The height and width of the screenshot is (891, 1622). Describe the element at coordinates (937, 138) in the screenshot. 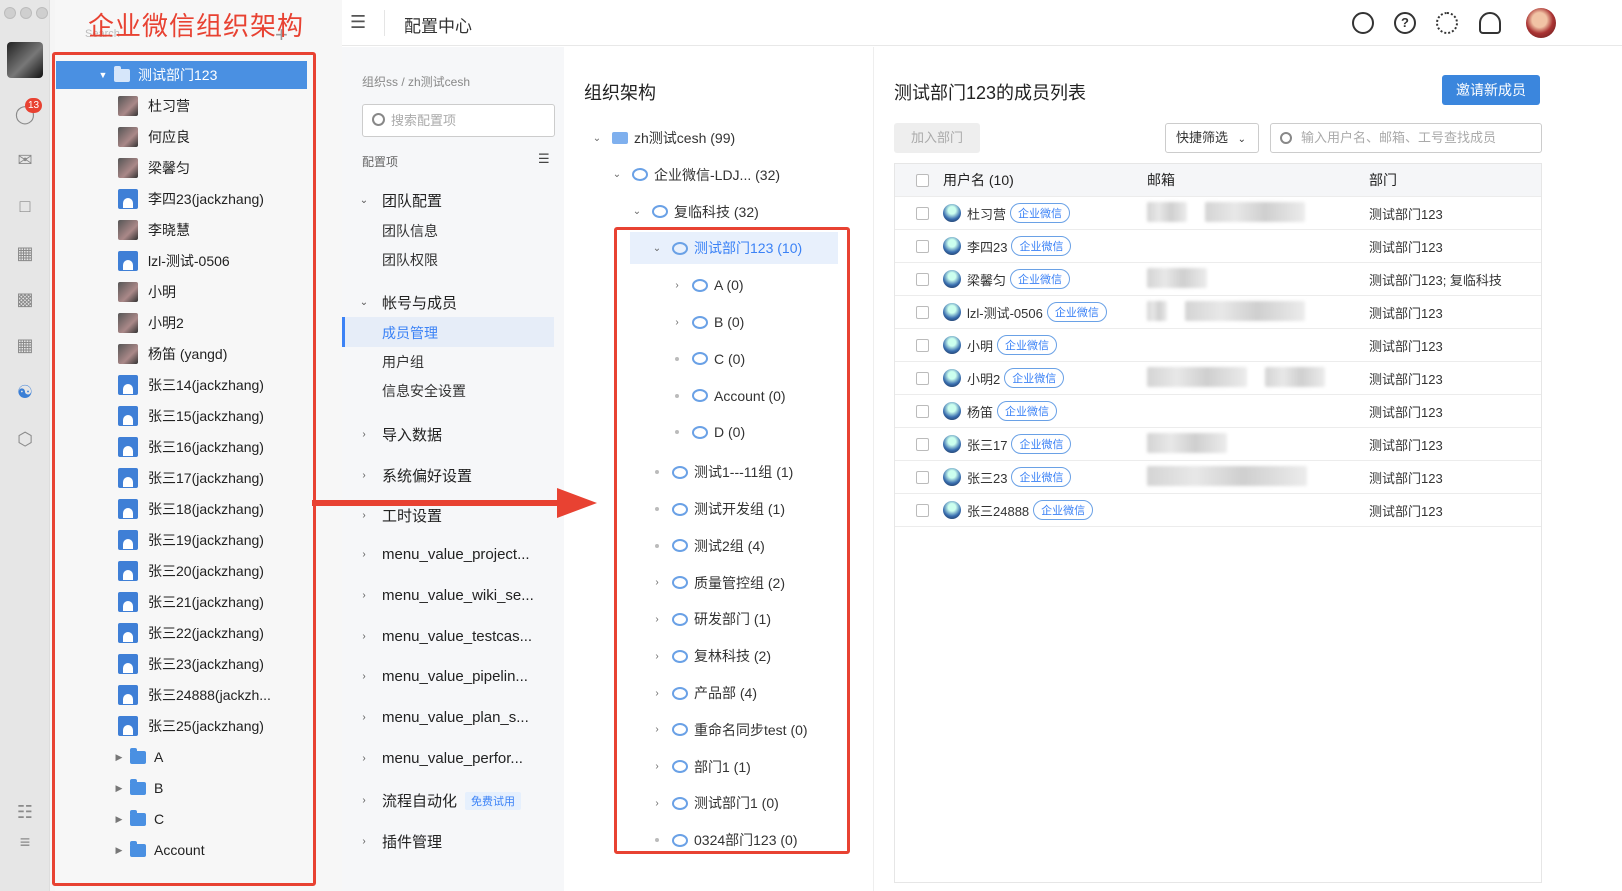

I see `join-department-button: 加入部门` at that location.